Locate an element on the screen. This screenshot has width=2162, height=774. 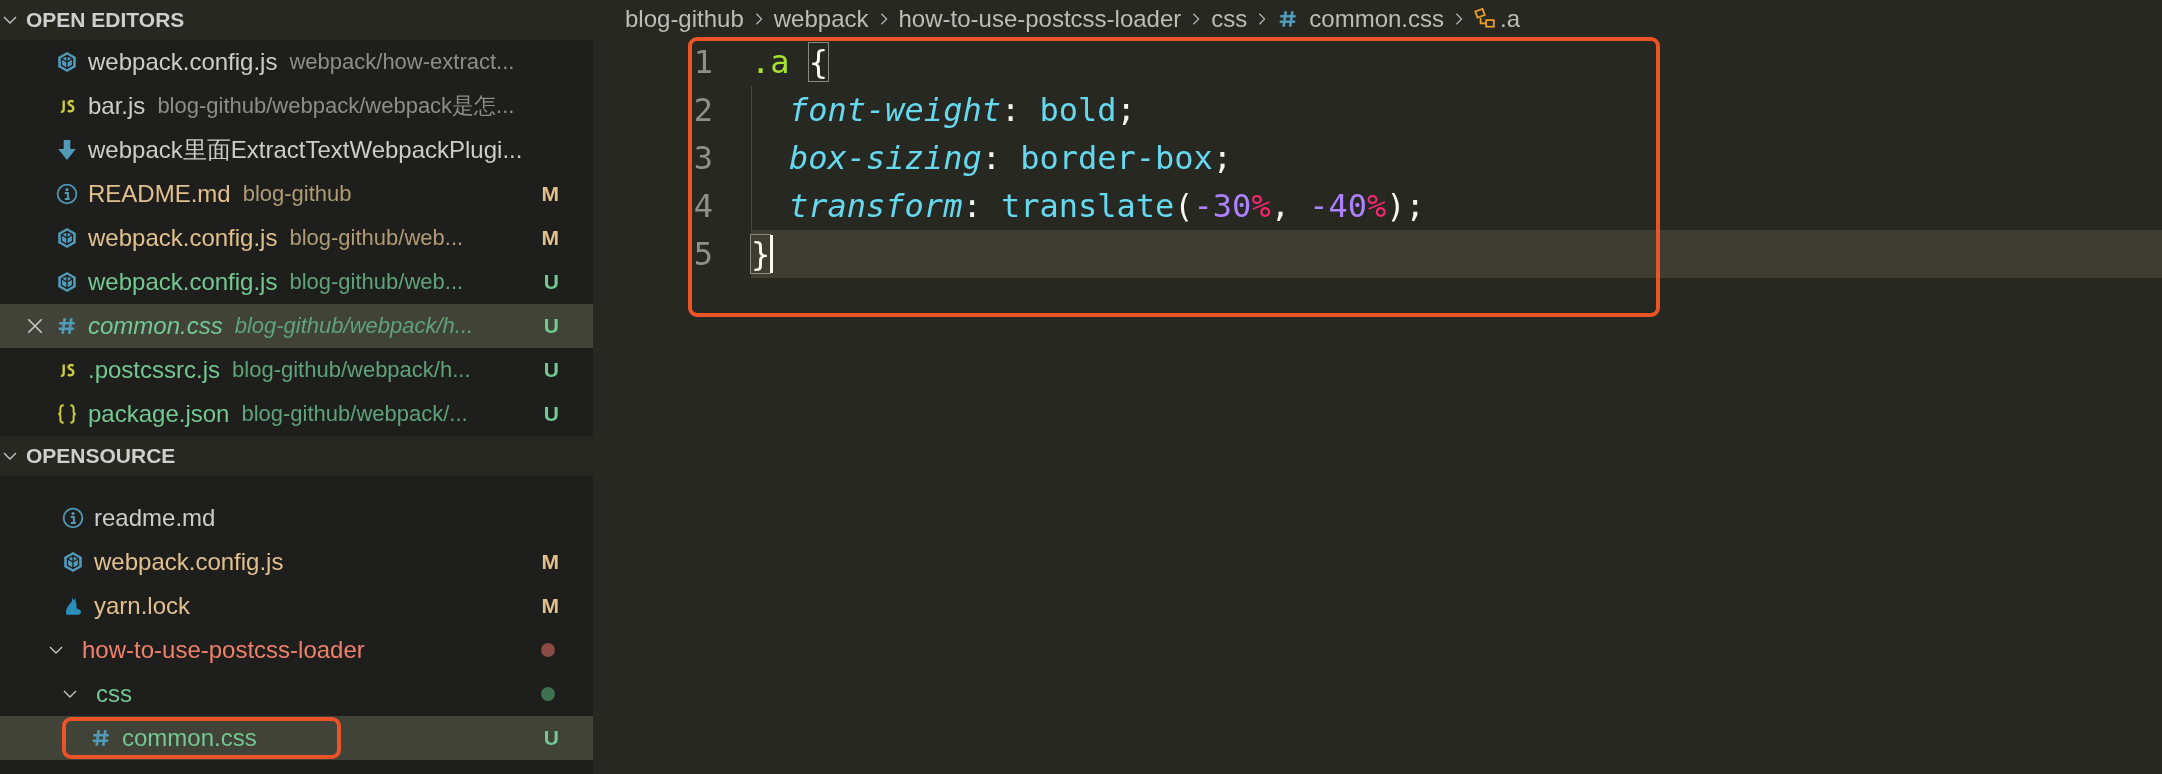
open-editor-item: package.json blog-github/webpack/... U is located at coordinates (296, 414).